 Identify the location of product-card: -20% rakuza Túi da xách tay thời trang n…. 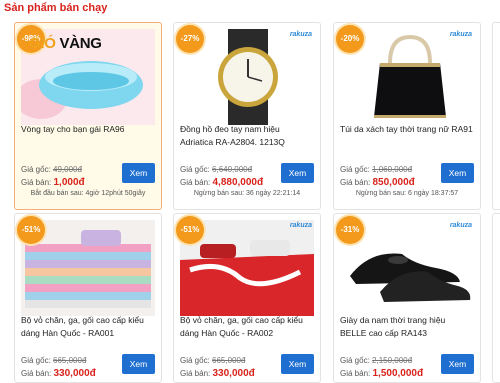
(407, 116).